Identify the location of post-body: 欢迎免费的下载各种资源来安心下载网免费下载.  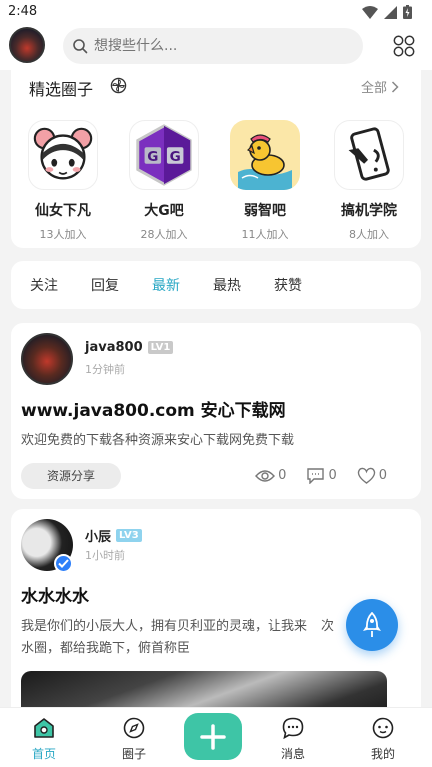
(158, 440).